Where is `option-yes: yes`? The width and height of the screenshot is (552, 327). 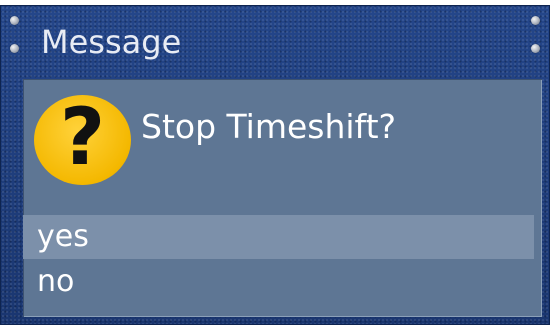 option-yes: yes is located at coordinates (278, 237).